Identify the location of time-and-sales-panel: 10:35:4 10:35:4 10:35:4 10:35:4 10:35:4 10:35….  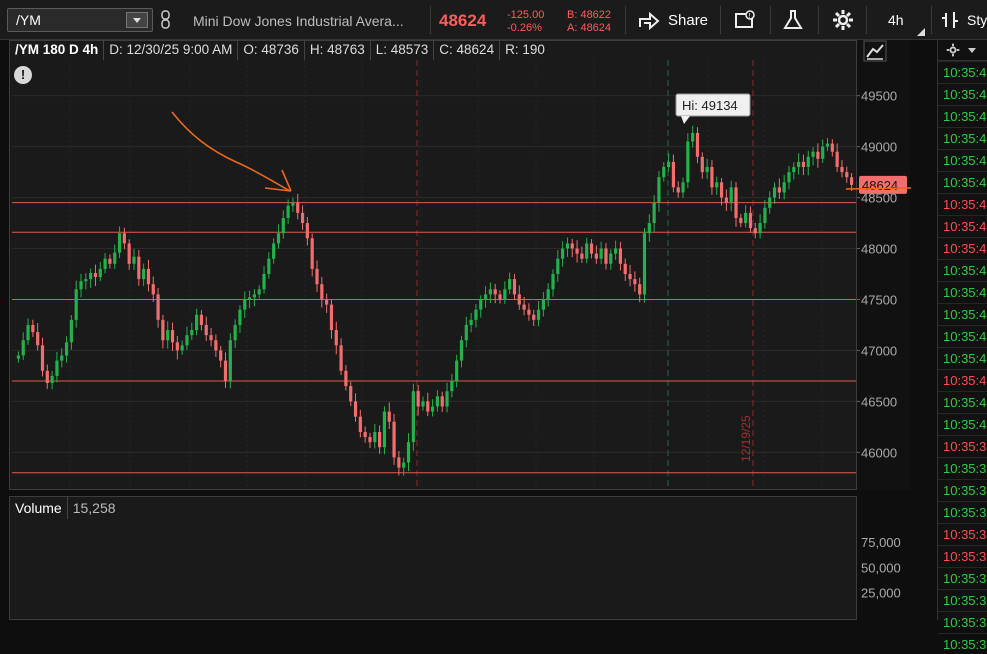
(962, 346).